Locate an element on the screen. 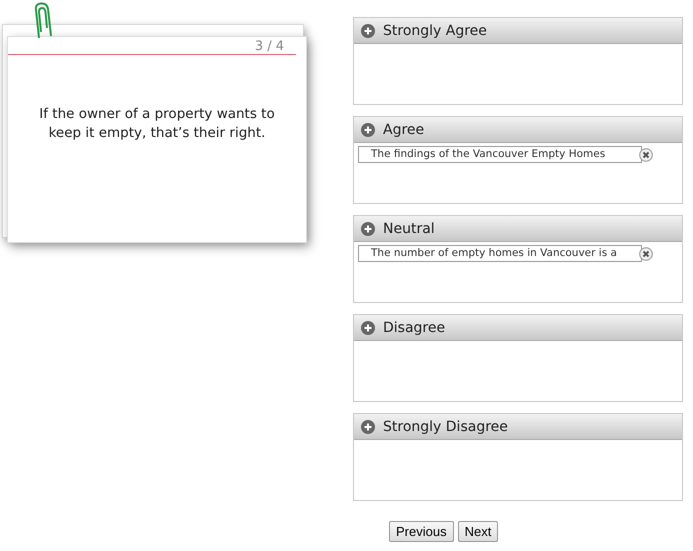 The width and height of the screenshot is (693, 551). statement-text: If the owner of a property wants to keep it empty, that’s their right. is located at coordinates (157, 124).